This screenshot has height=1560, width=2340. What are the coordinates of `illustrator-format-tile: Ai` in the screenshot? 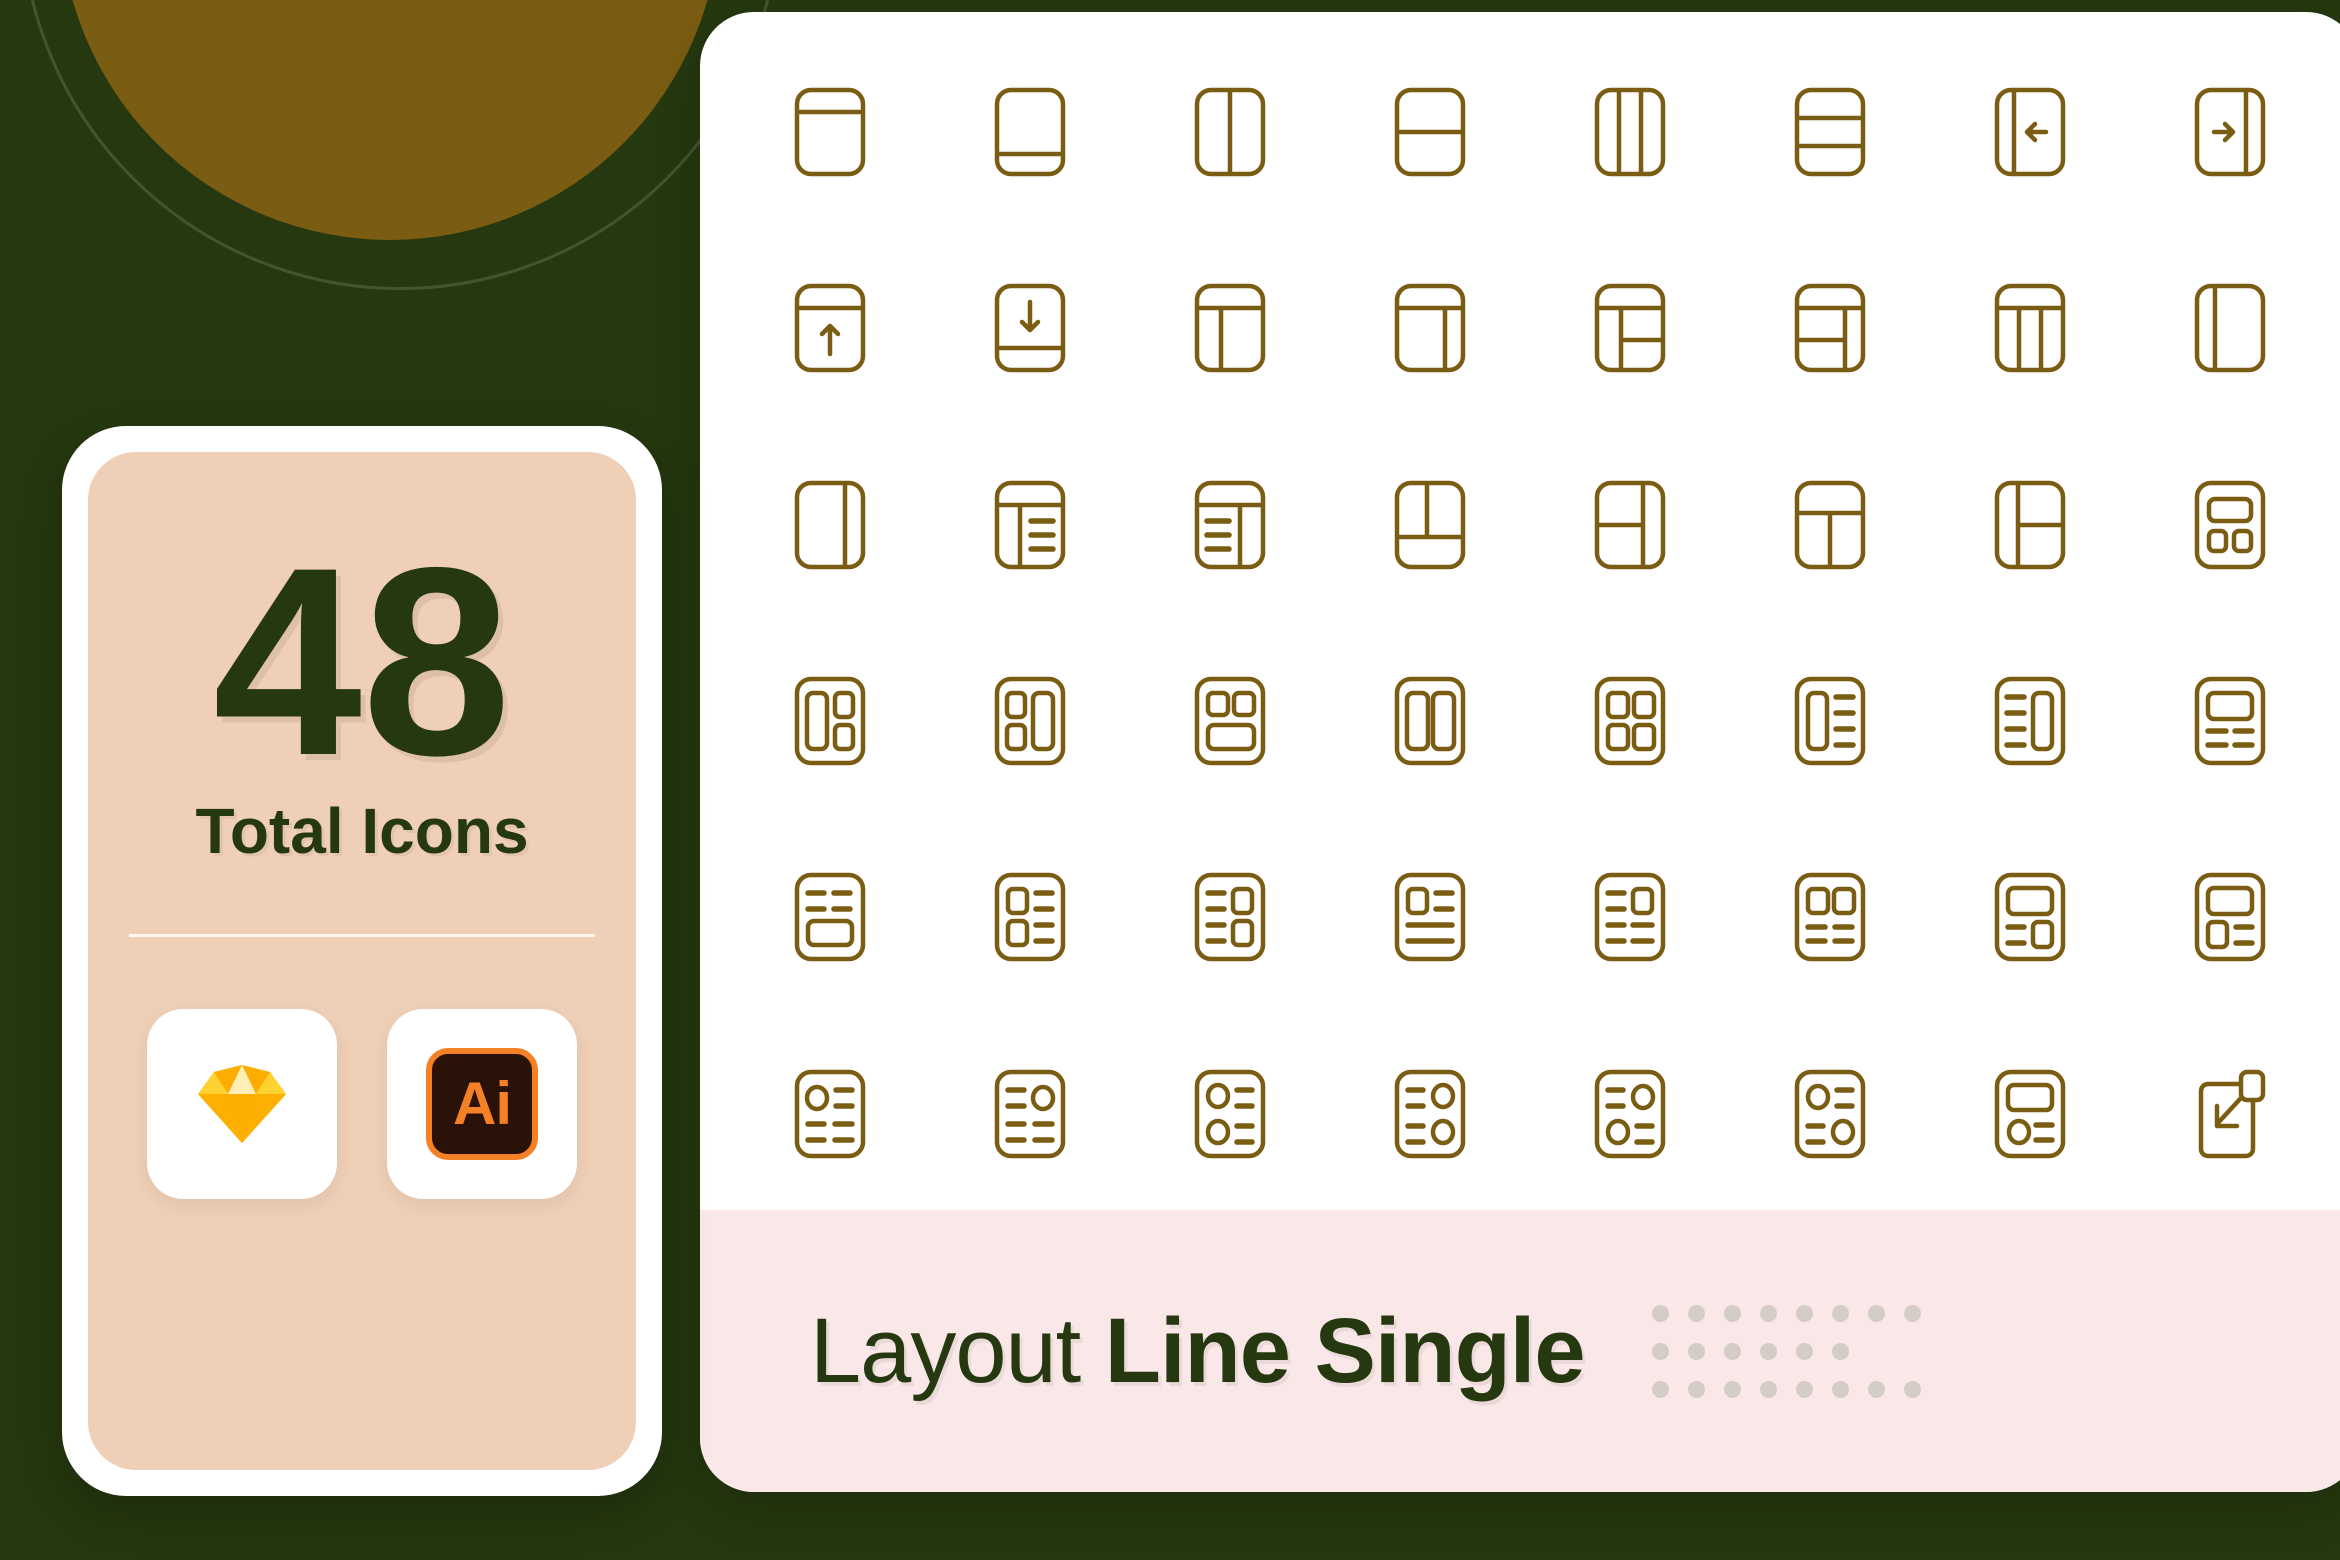 It's located at (482, 1103).